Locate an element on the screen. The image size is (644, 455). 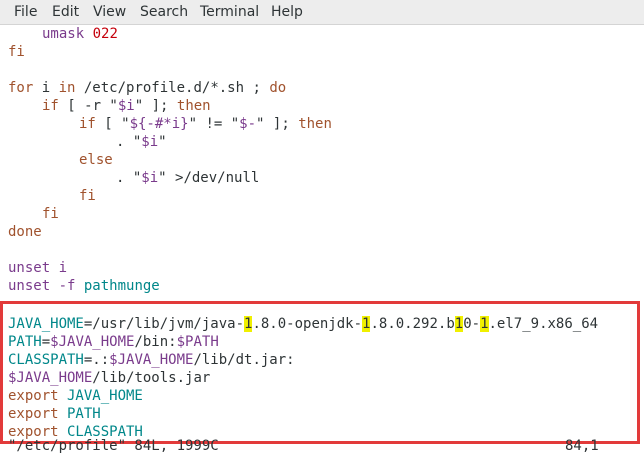
code-line: . "$i" >/dev/null is located at coordinates (188, 178).